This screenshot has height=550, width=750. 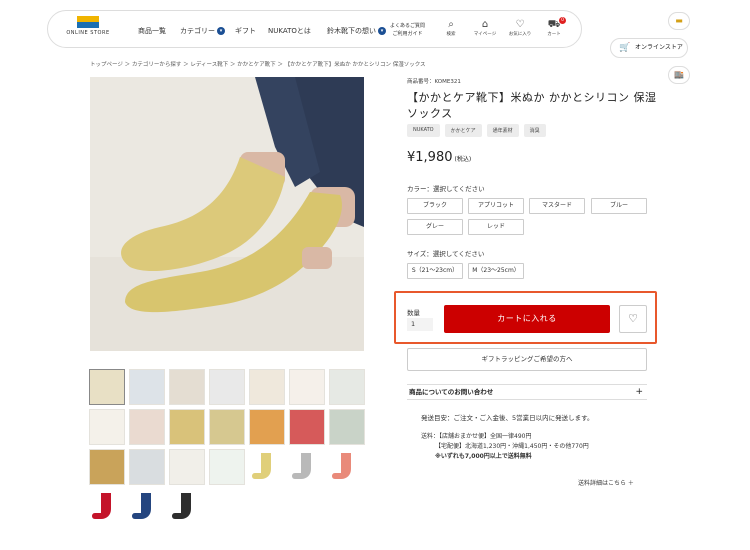 I want to click on color-option-apricot: アプリコット, so click(x=496, y=206).